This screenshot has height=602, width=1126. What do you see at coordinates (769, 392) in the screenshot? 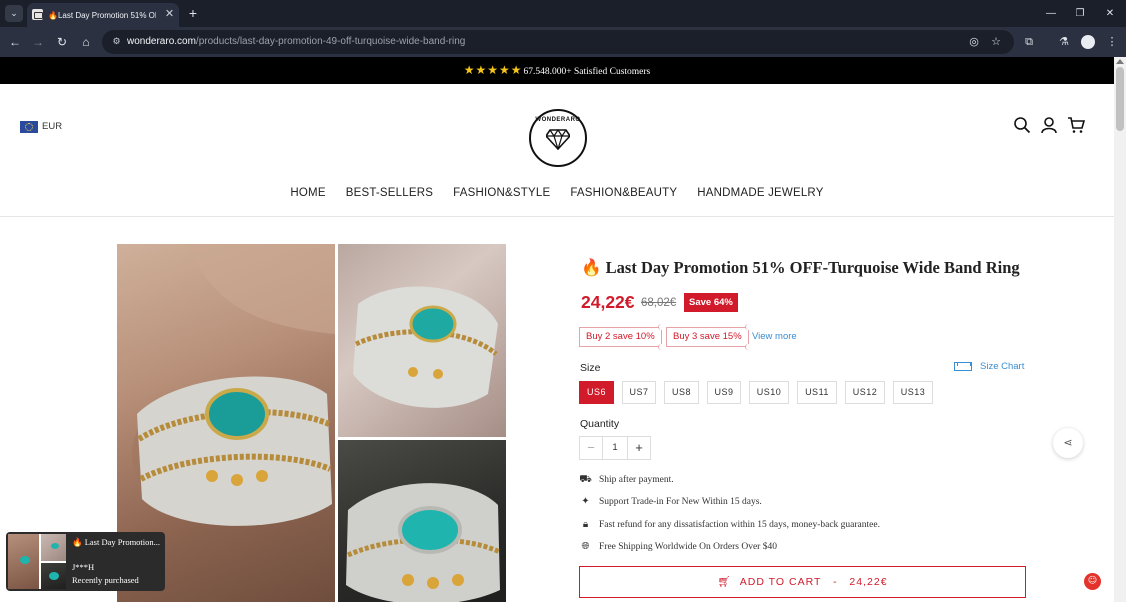
I see `size-option-us10: US10` at bounding box center [769, 392].